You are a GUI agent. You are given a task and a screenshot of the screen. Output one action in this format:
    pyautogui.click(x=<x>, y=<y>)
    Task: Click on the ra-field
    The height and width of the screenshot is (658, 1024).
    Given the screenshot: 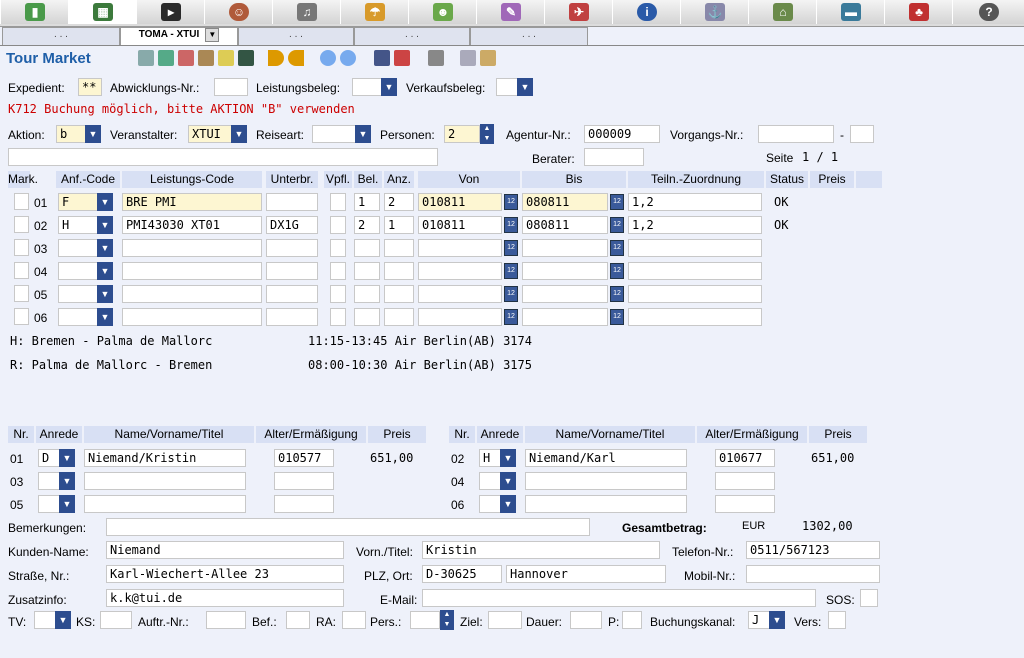 What is the action you would take?
    pyautogui.click(x=354, y=620)
    